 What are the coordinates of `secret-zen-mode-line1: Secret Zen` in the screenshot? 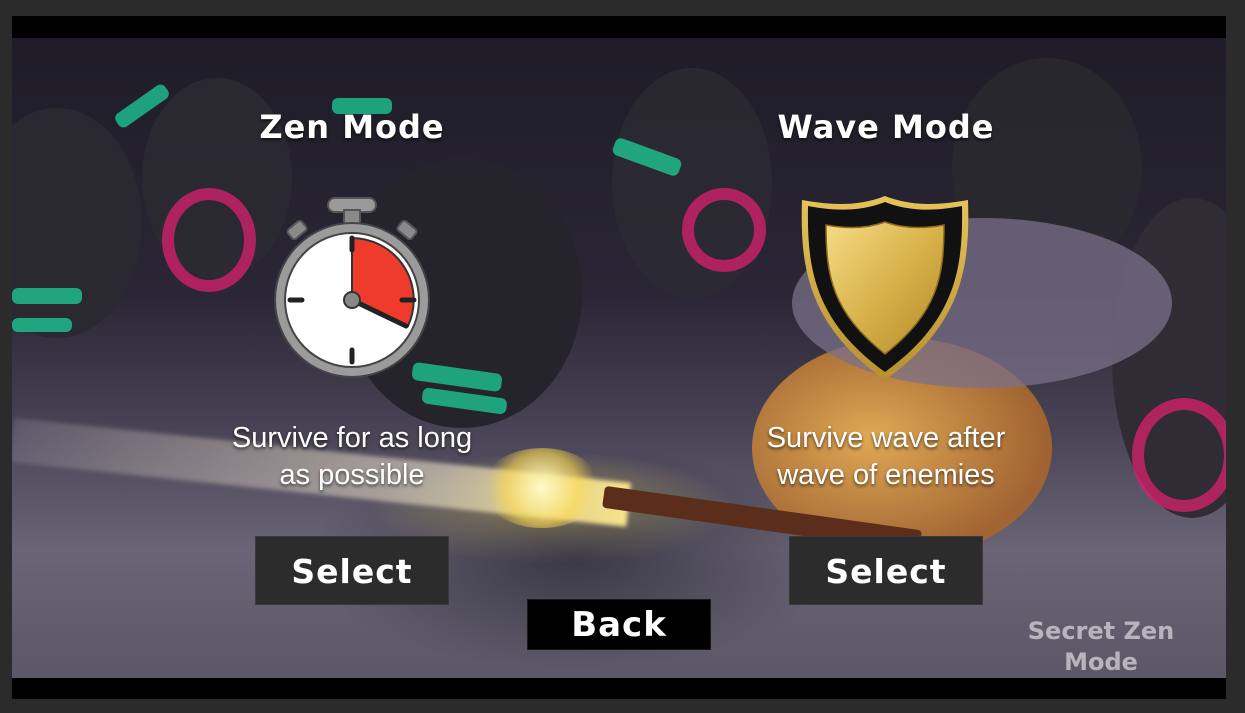 It's located at (1101, 631).